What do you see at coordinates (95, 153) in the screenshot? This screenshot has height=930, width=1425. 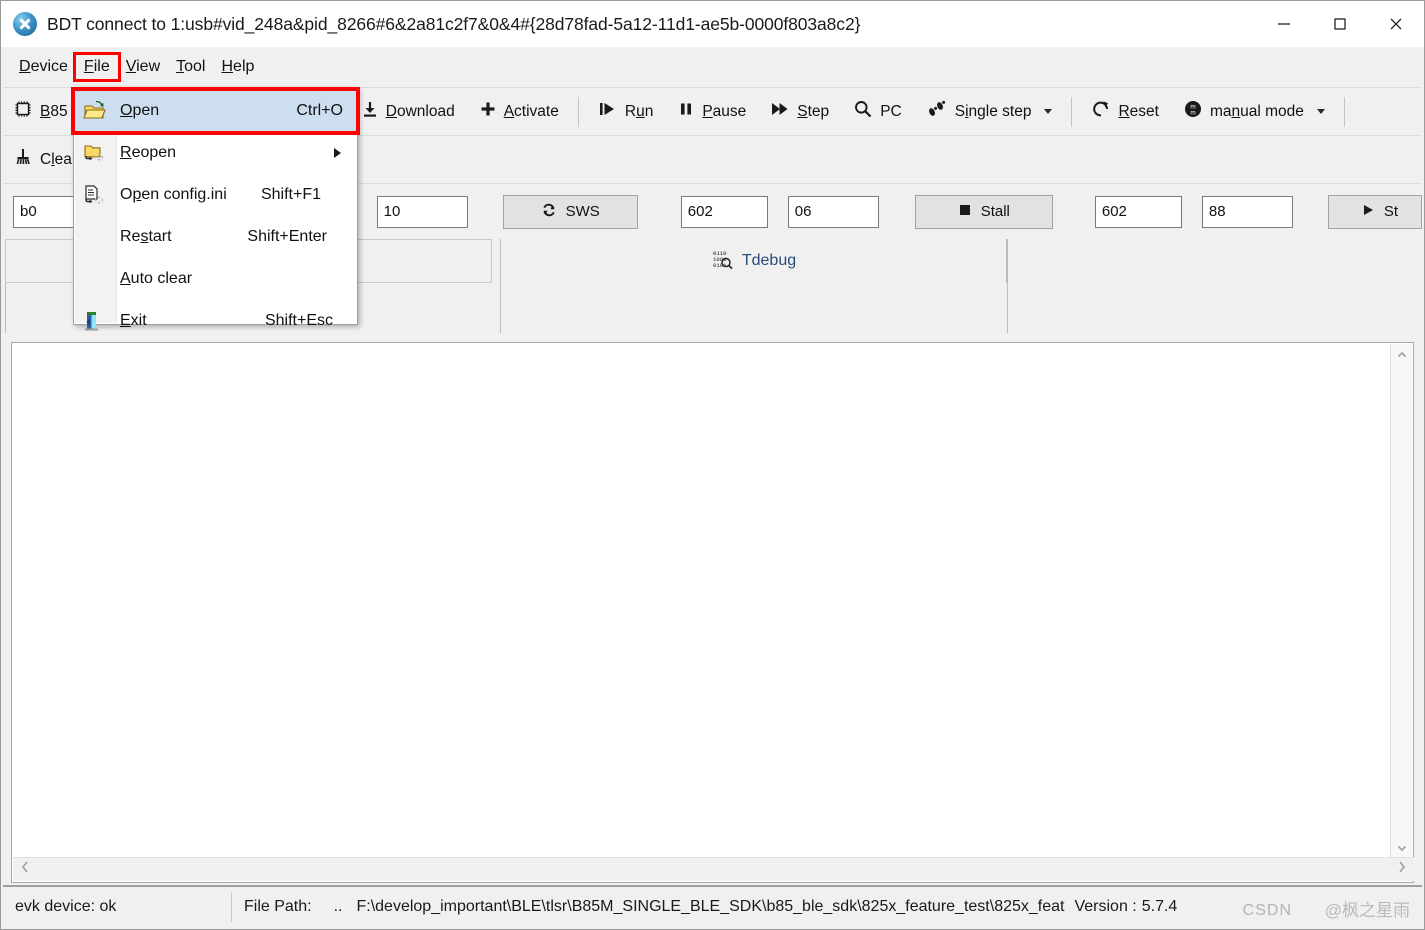 I see `reopen-folder-icon` at bounding box center [95, 153].